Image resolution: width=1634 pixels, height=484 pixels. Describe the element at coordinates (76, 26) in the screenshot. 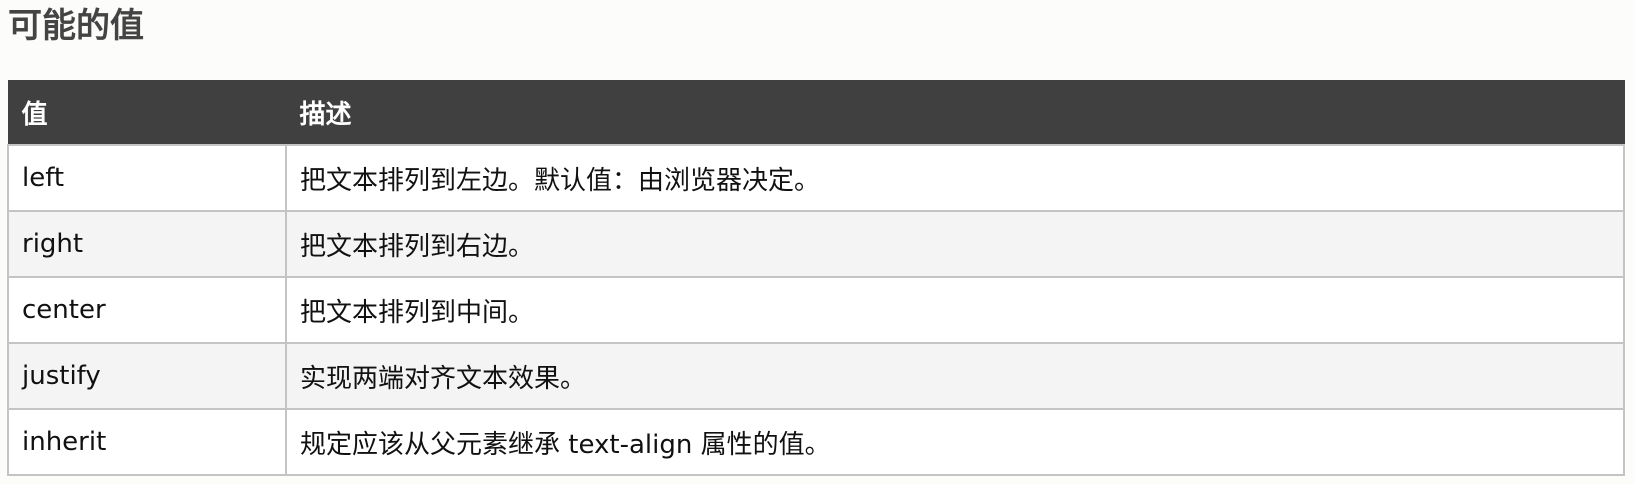

I see `page-title: 可能的值` at that location.